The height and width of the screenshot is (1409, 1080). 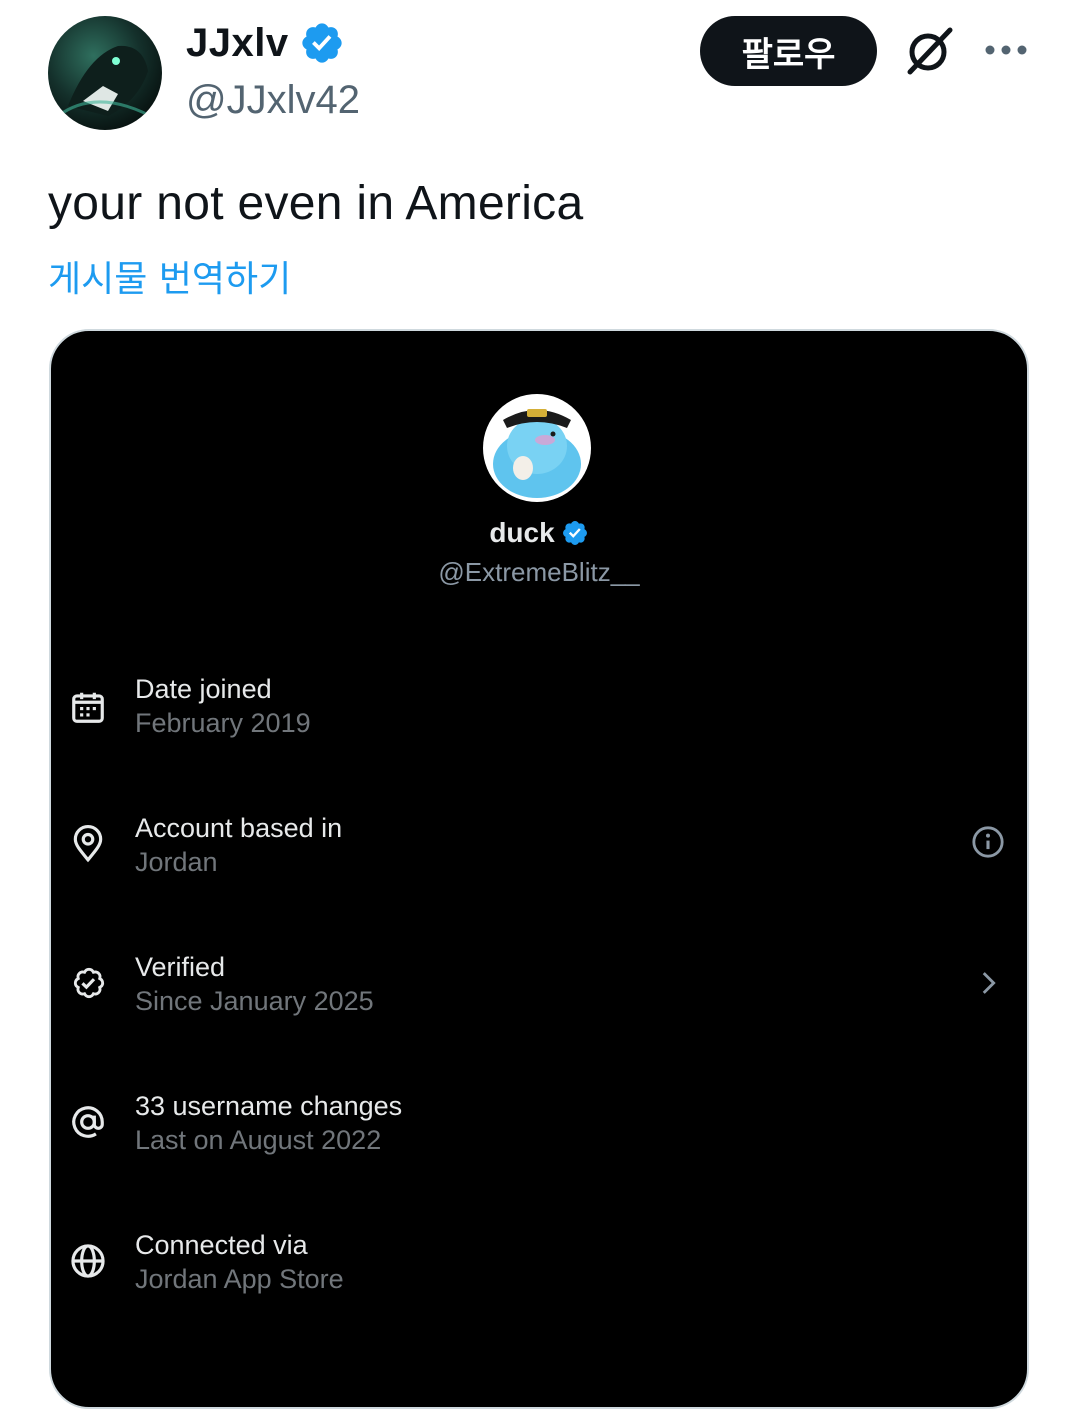 I want to click on more-options-icon, so click(x=1006, y=50).